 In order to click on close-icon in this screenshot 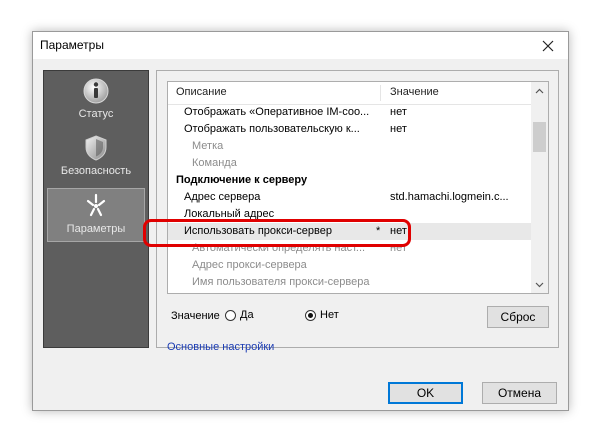, I will do `click(548, 45)`.